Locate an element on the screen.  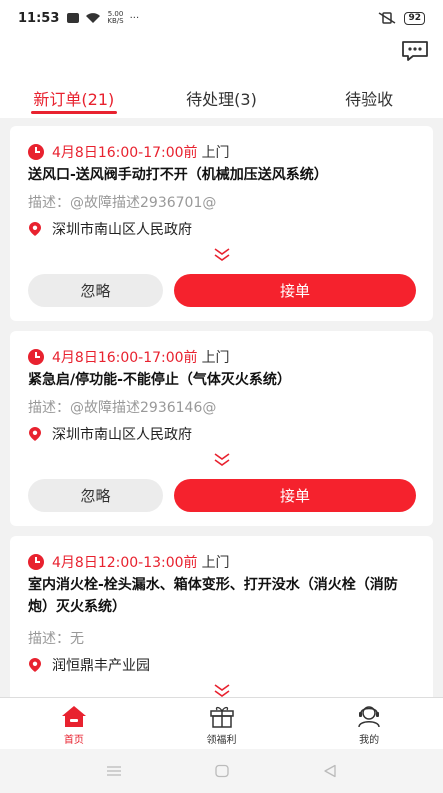
home-button-icon is located at coordinates (222, 771).